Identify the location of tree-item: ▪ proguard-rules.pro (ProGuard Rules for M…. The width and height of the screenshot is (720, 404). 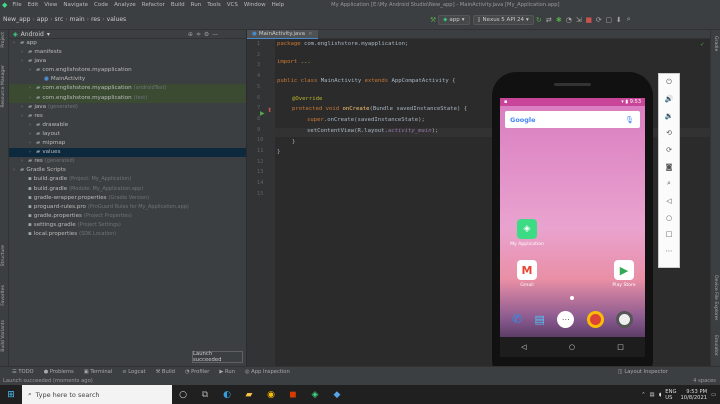
(127, 207).